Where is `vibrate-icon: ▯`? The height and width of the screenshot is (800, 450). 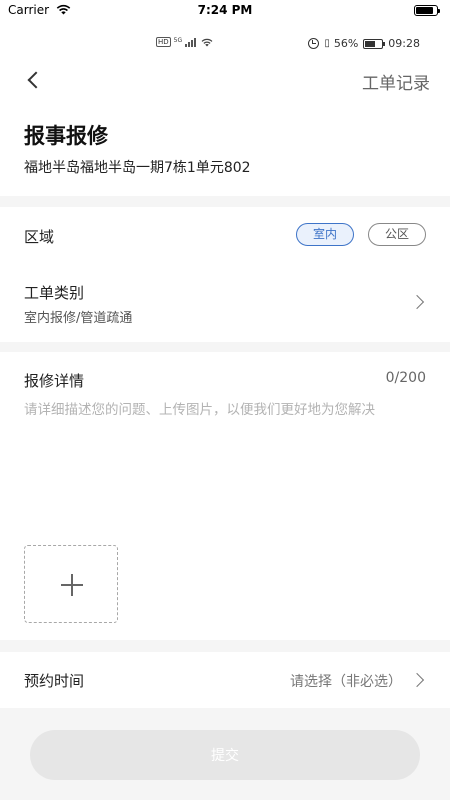 vibrate-icon: ▯ is located at coordinates (326, 43).